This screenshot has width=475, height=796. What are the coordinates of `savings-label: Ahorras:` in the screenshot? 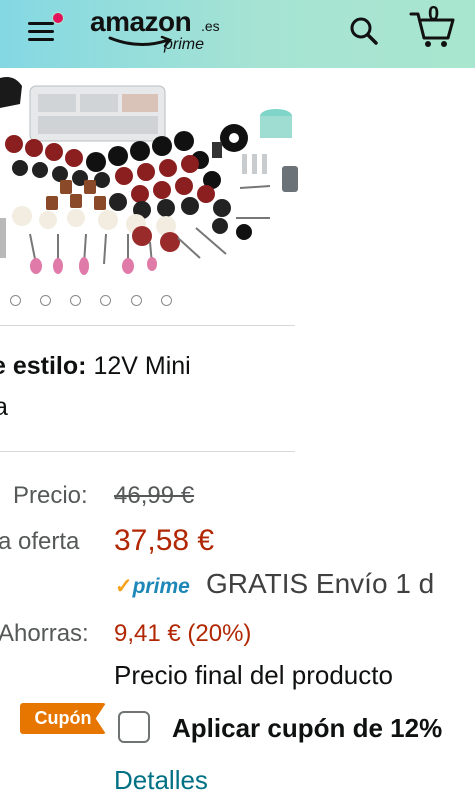 It's located at (44, 633).